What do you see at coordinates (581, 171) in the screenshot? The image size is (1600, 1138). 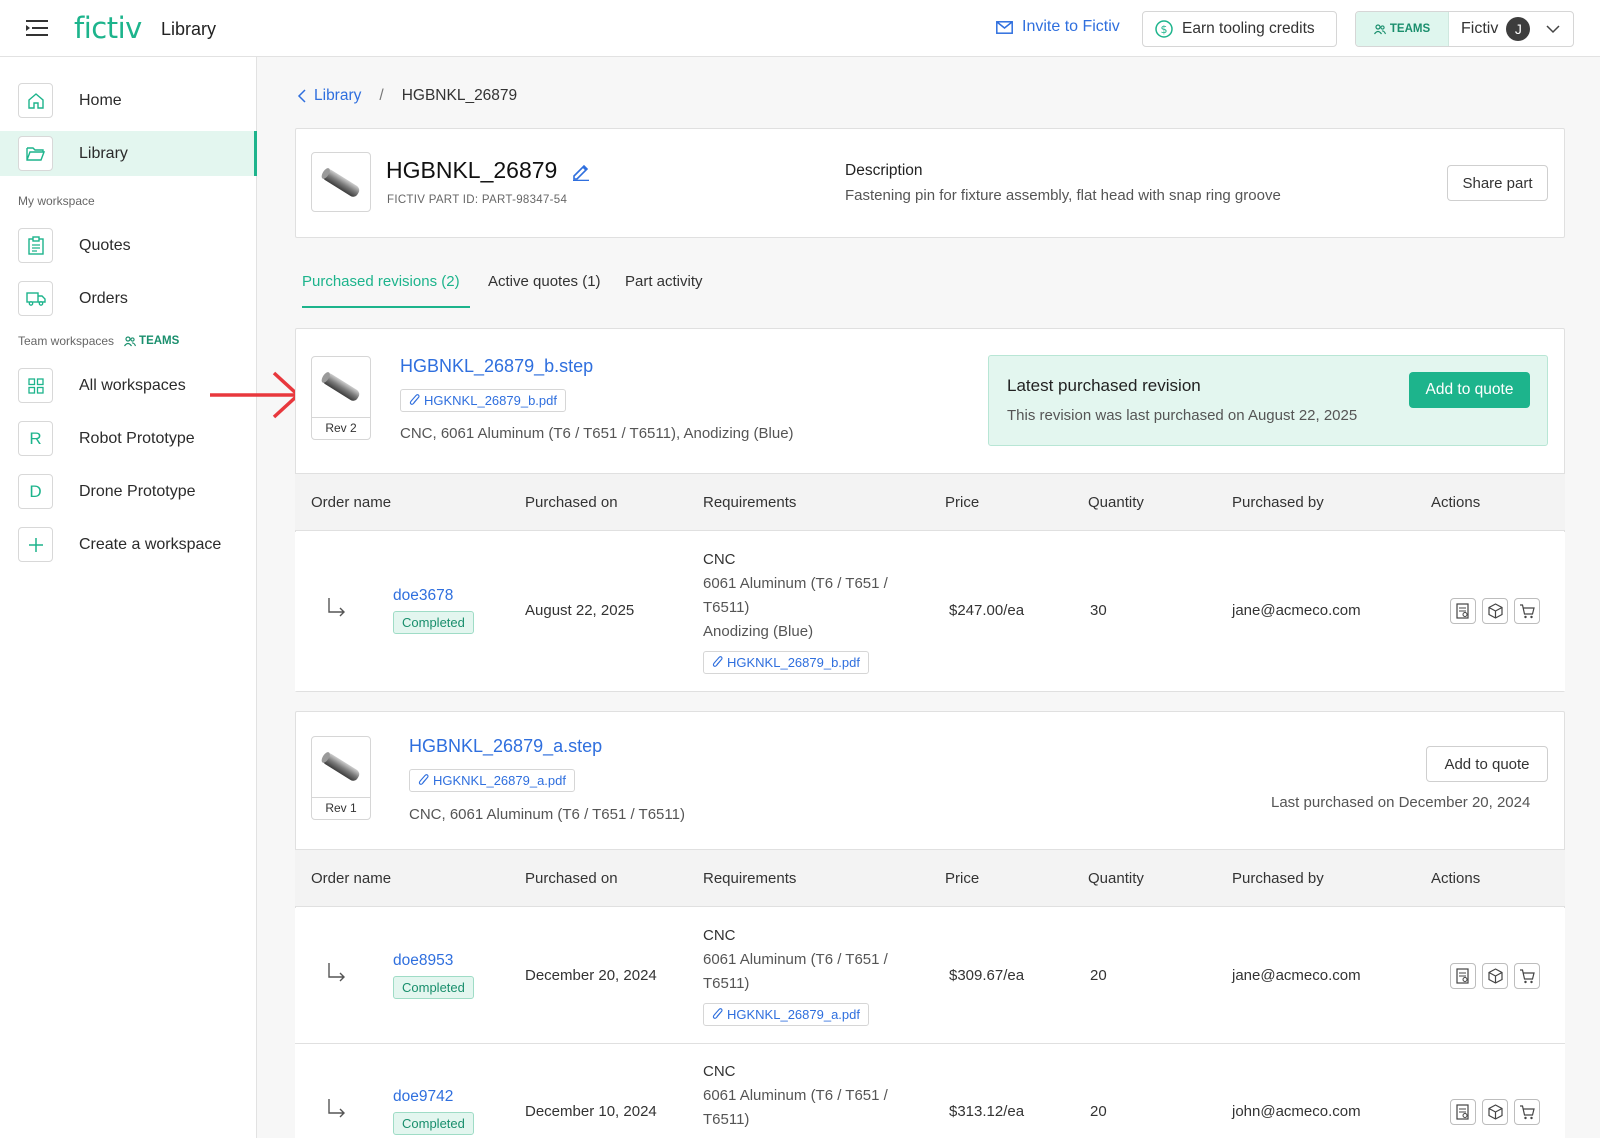 I see `edit-pencil-icon` at bounding box center [581, 171].